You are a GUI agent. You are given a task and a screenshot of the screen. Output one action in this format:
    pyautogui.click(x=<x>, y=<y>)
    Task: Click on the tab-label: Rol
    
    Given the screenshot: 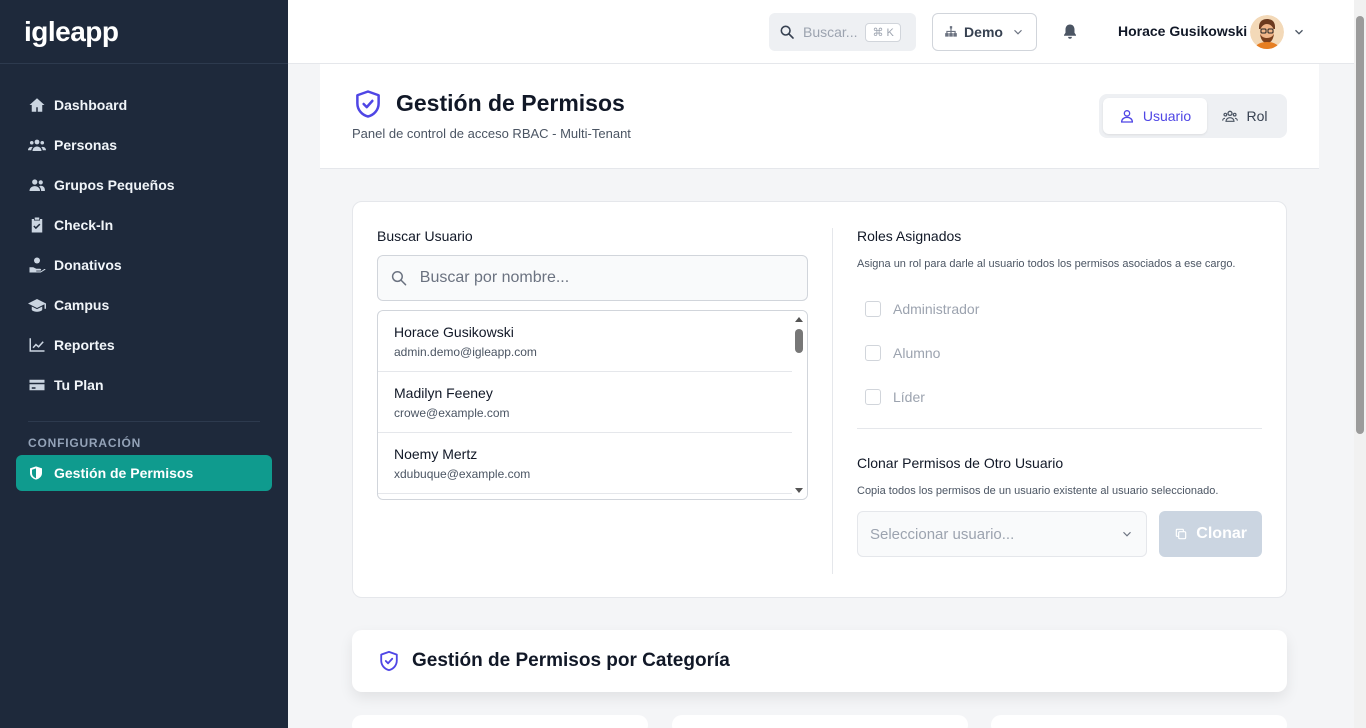 What is the action you would take?
    pyautogui.click(x=1257, y=116)
    